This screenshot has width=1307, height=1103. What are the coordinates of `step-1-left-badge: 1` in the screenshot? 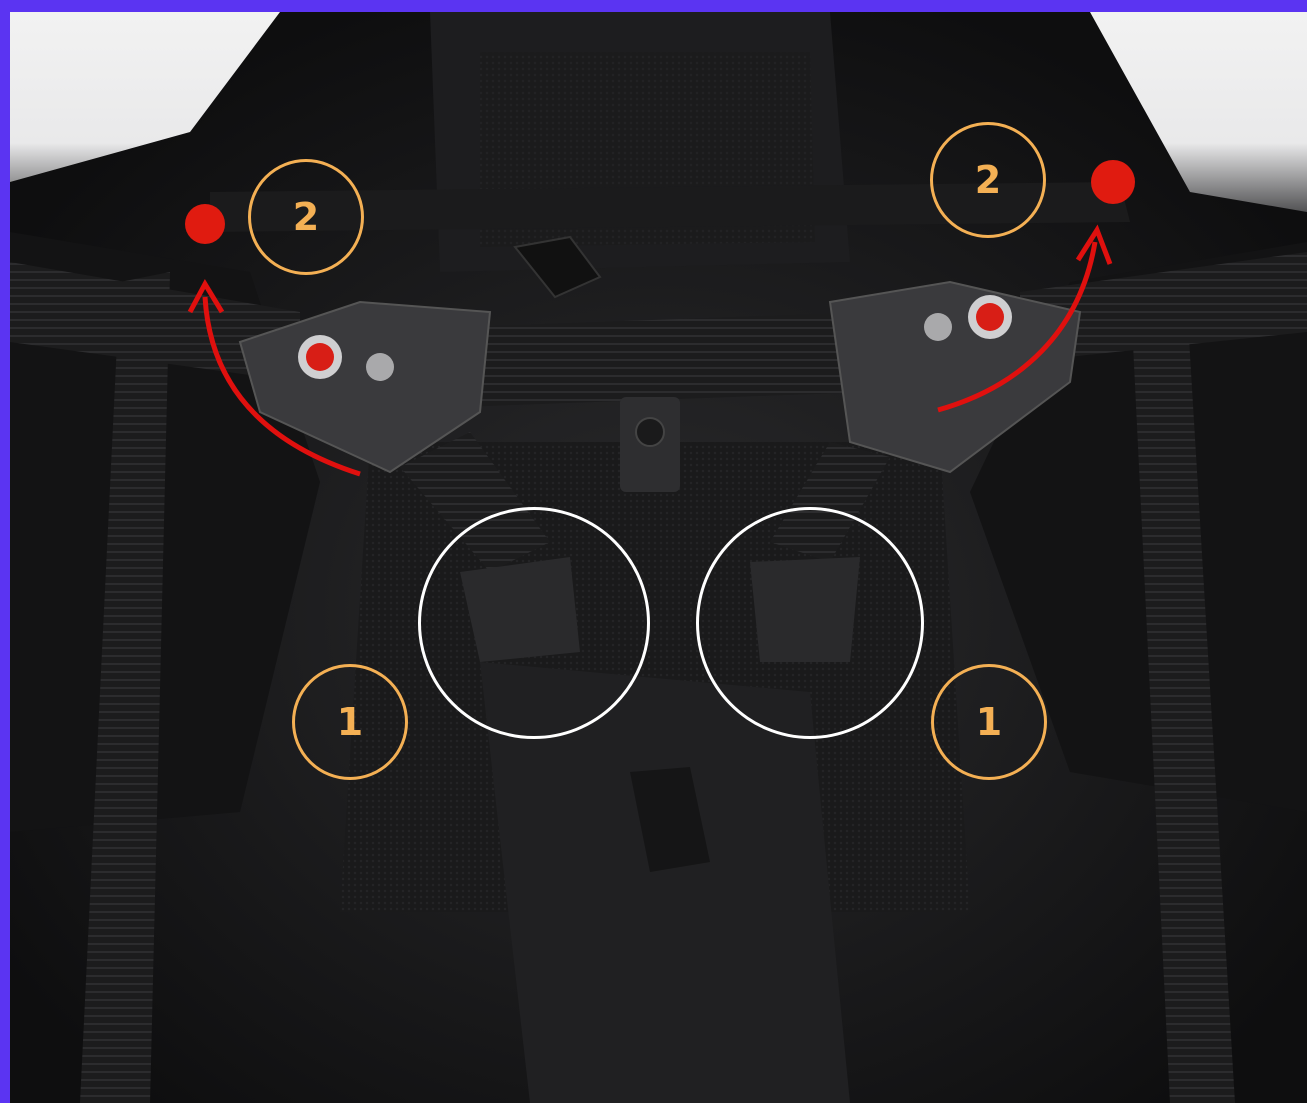 It's located at (350, 722).